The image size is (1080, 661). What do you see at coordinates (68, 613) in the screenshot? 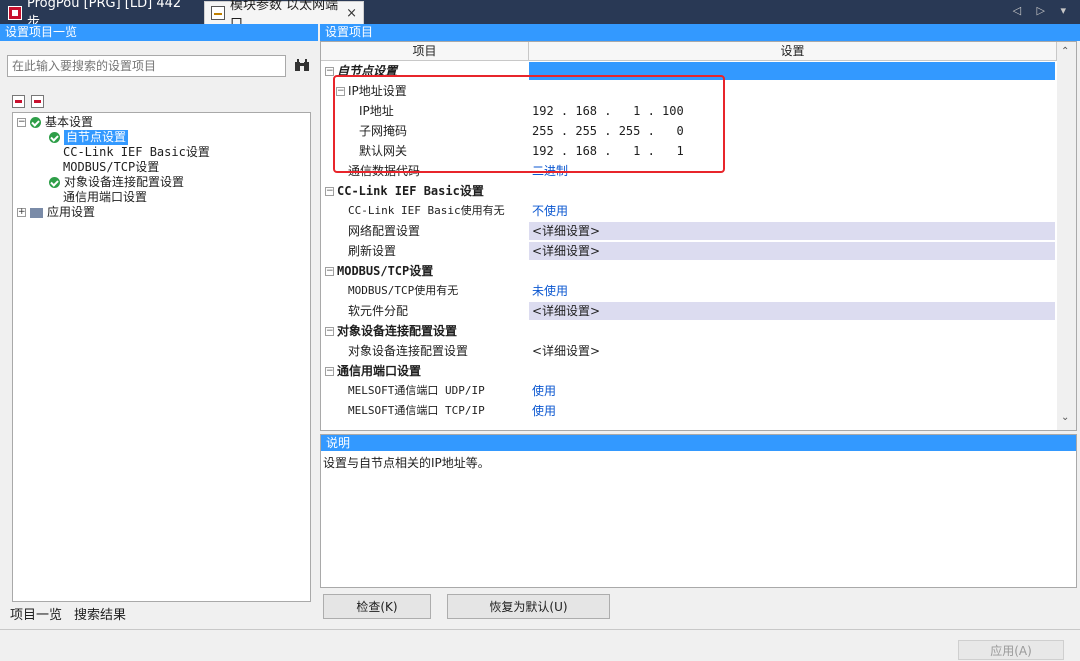
I see `left-bottom-tabs: 项目一览 搜索结果` at bounding box center [68, 613].